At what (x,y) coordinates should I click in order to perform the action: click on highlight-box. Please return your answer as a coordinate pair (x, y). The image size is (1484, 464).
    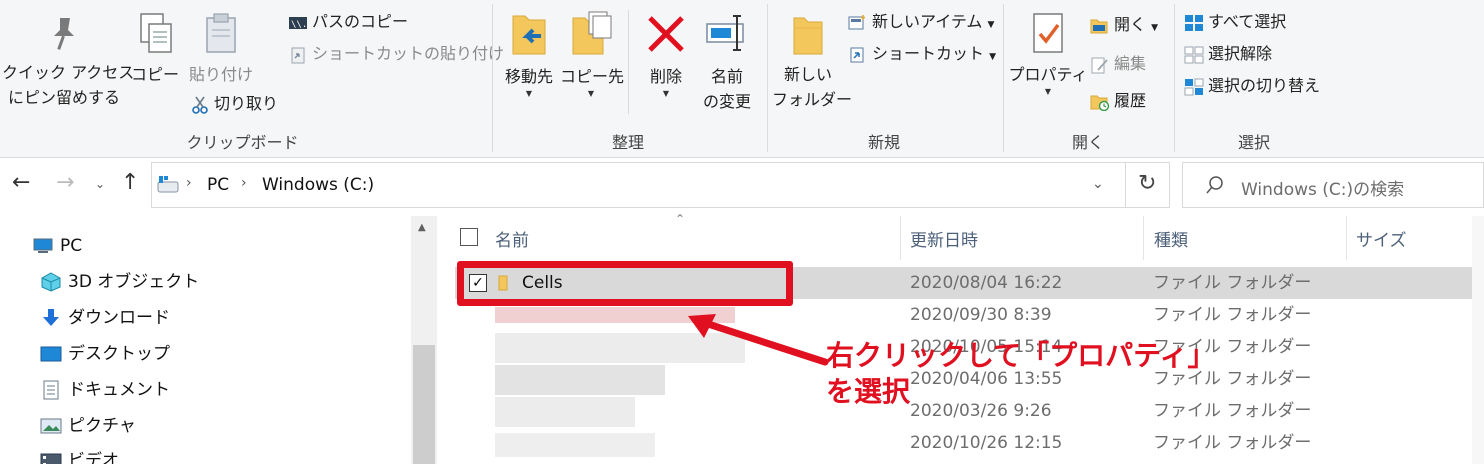
    Looking at the image, I should click on (625, 283).